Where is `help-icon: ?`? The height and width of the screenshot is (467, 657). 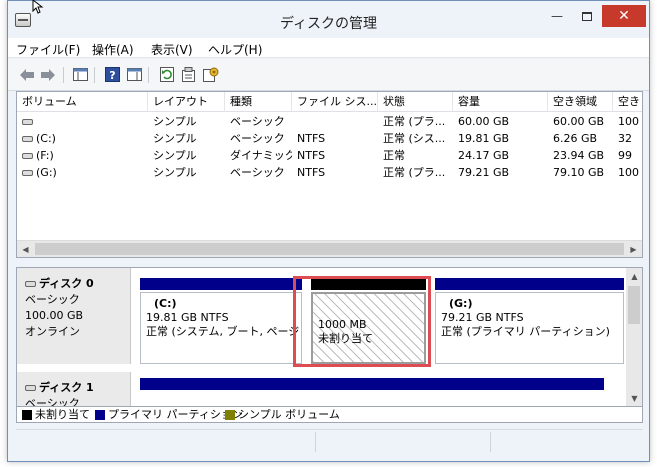
help-icon: ? is located at coordinates (112, 74).